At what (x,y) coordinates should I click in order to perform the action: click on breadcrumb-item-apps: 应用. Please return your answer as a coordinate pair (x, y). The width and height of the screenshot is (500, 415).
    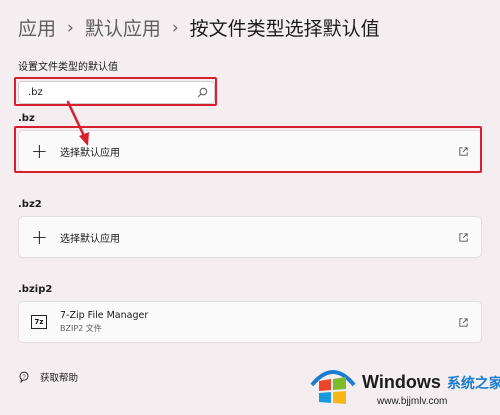
    Looking at the image, I should click on (37, 27).